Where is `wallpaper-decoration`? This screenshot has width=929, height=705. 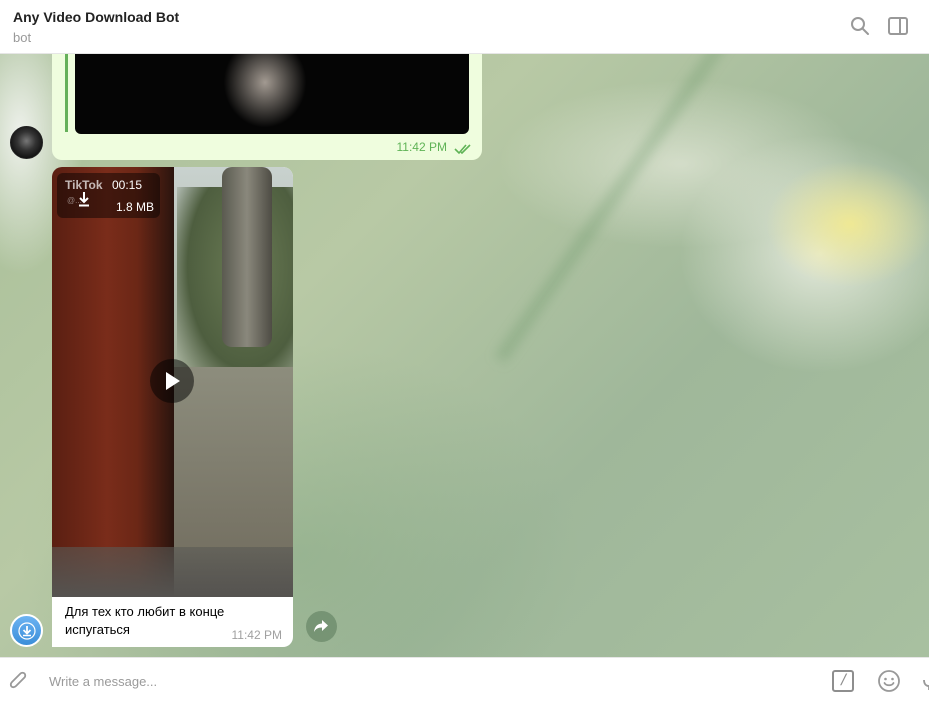
wallpaper-decoration is located at coordinates (614, 208).